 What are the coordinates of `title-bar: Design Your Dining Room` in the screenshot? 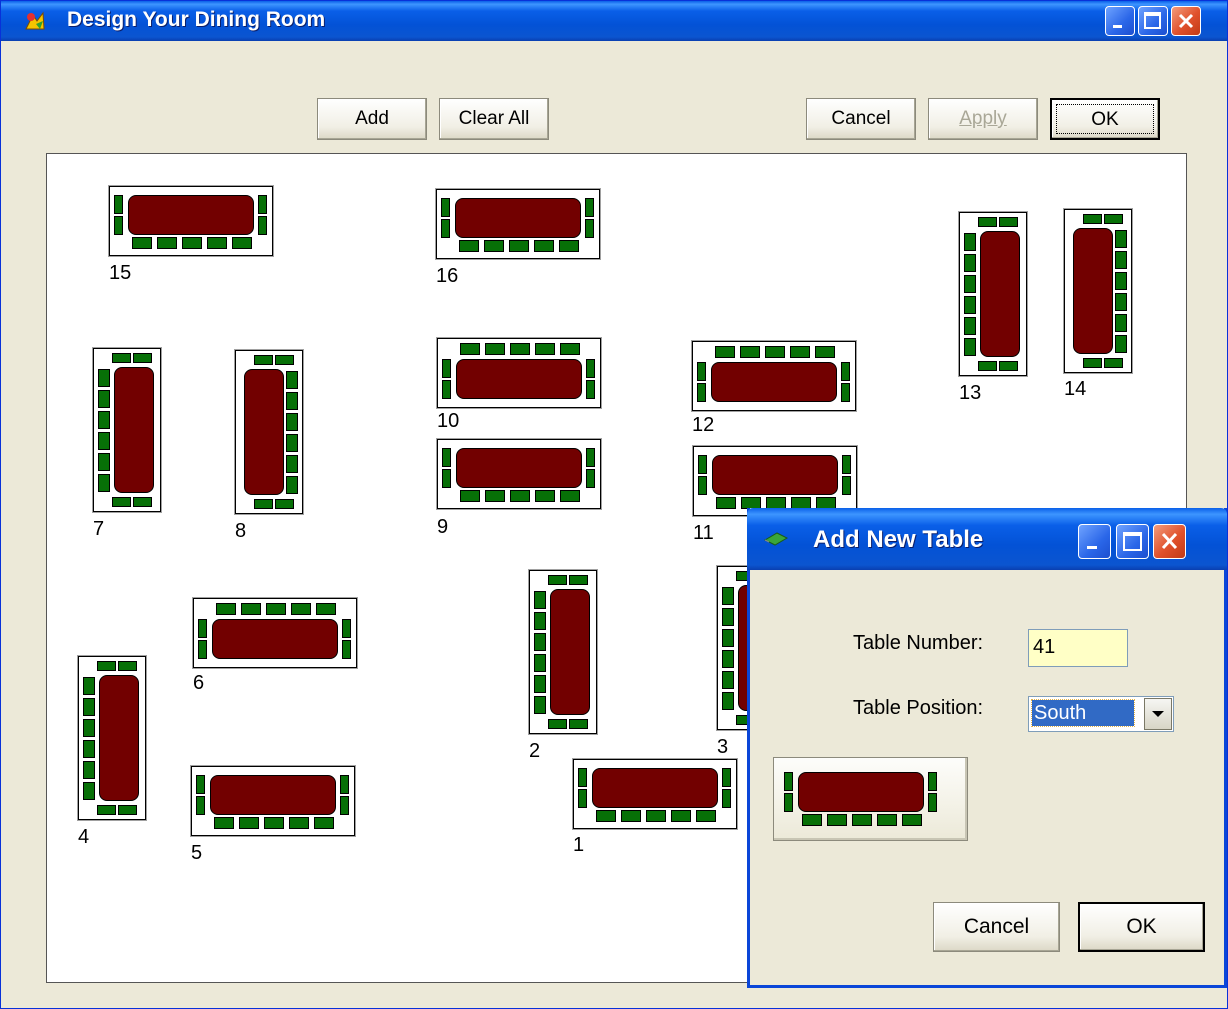 It's located at (614, 21).